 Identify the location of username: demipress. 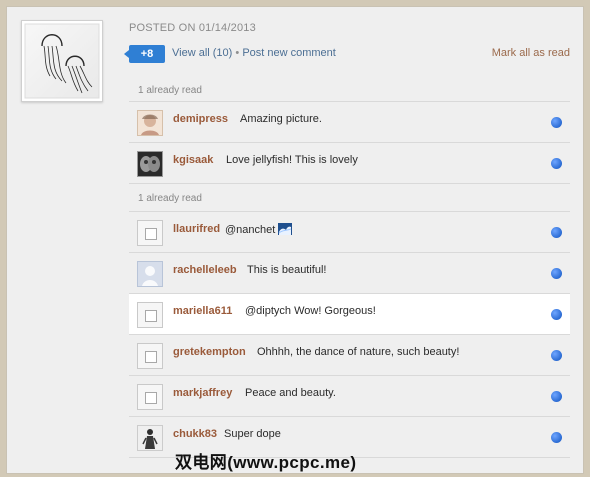
(200, 119).